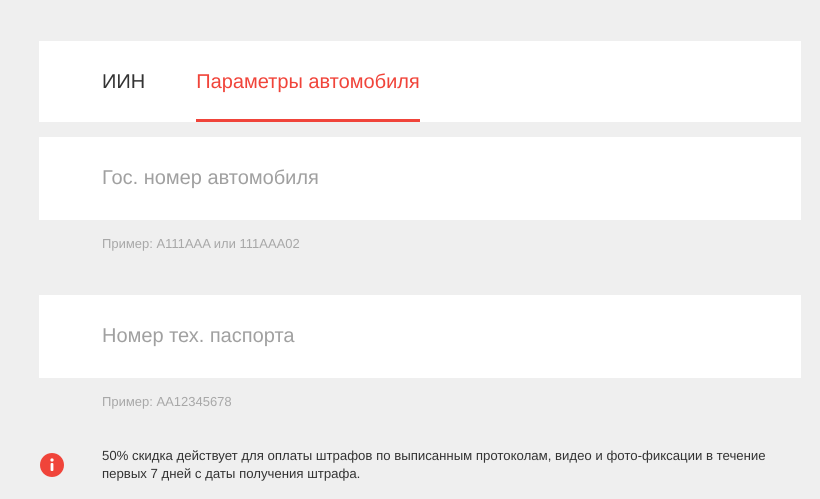 This screenshot has width=820, height=499. What do you see at coordinates (201, 244) in the screenshot?
I see `field-hint: Пример: A111AAA или 111AAA02` at bounding box center [201, 244].